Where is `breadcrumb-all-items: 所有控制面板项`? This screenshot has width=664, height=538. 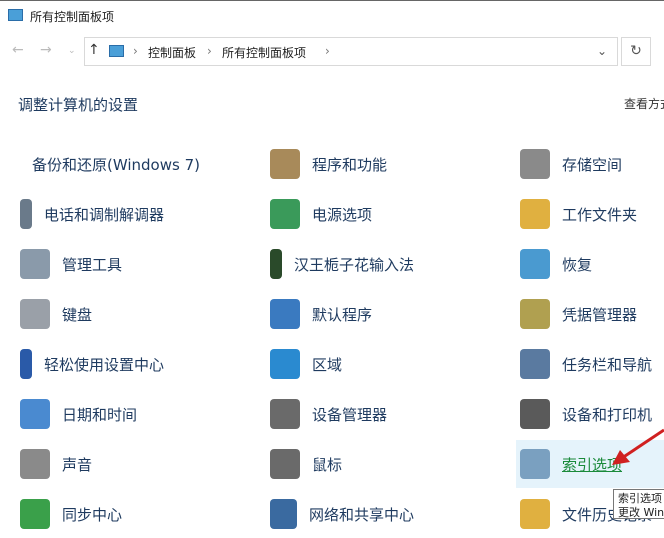 breadcrumb-all-items: 所有控制面板项 is located at coordinates (264, 52).